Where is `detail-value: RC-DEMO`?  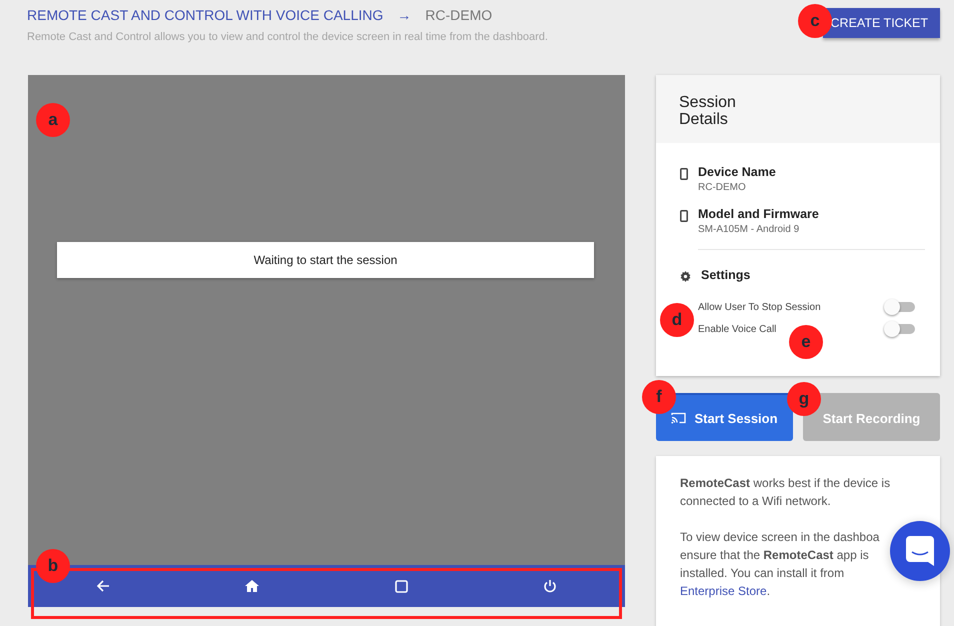 detail-value: RC-DEMO is located at coordinates (722, 187).